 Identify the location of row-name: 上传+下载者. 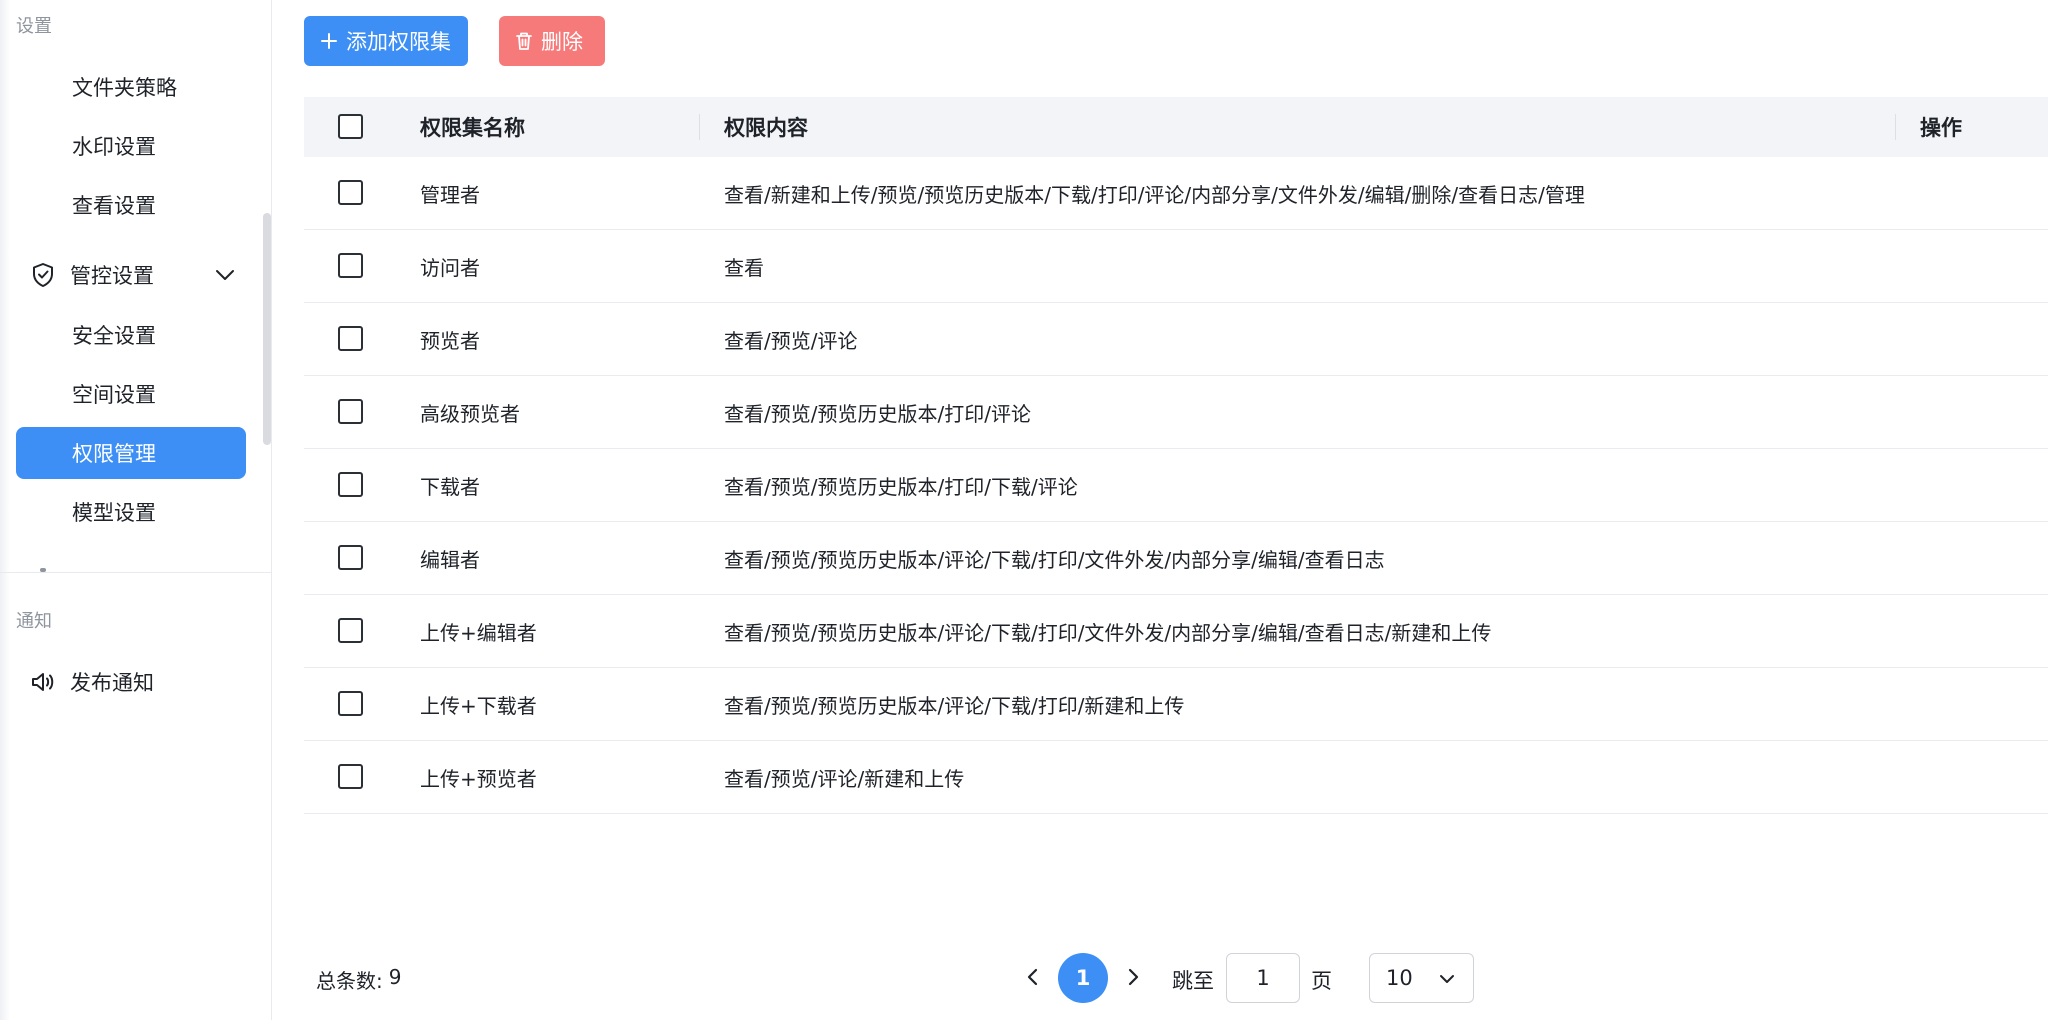
(478, 705).